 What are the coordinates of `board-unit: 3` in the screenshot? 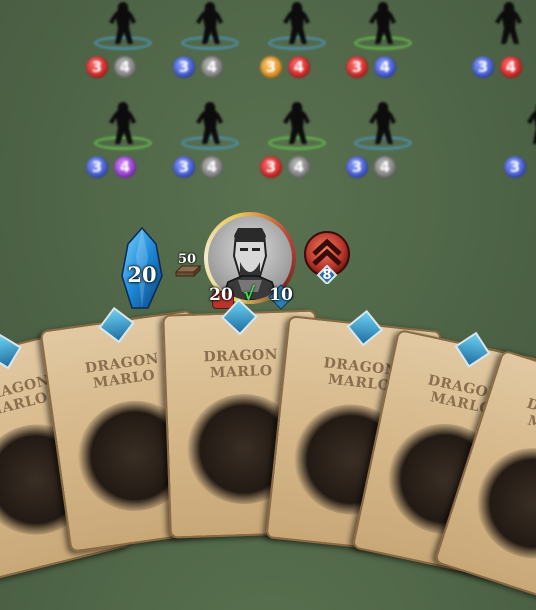 It's located at (520, 145).